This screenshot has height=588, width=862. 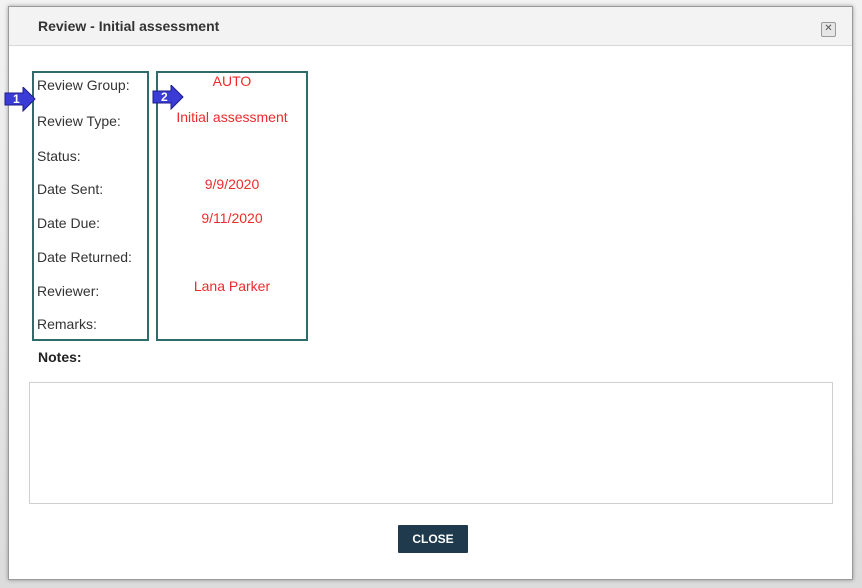 What do you see at coordinates (70, 189) in the screenshot?
I see `label-date-sent: Date Sent:` at bounding box center [70, 189].